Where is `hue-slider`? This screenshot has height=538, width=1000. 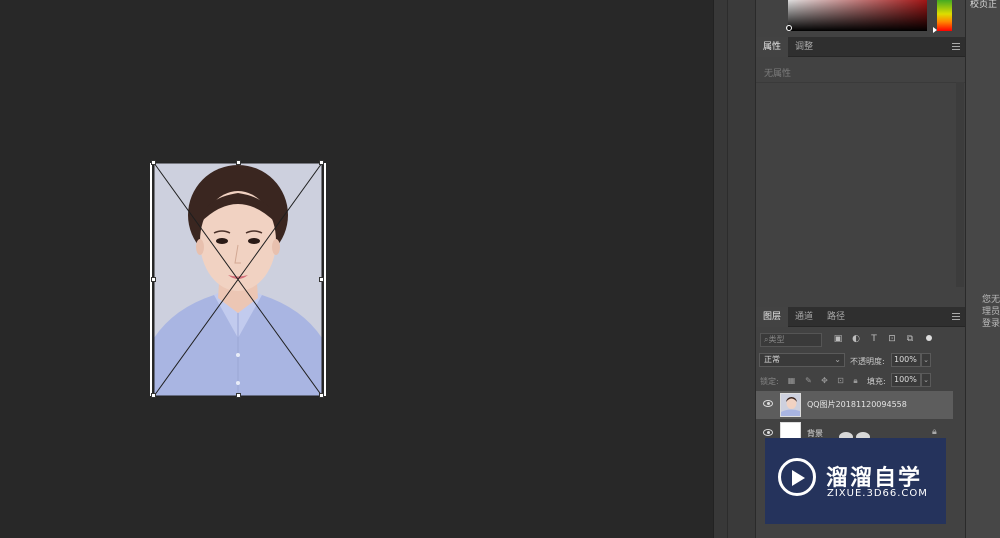
hue-slider is located at coordinates (944, 15).